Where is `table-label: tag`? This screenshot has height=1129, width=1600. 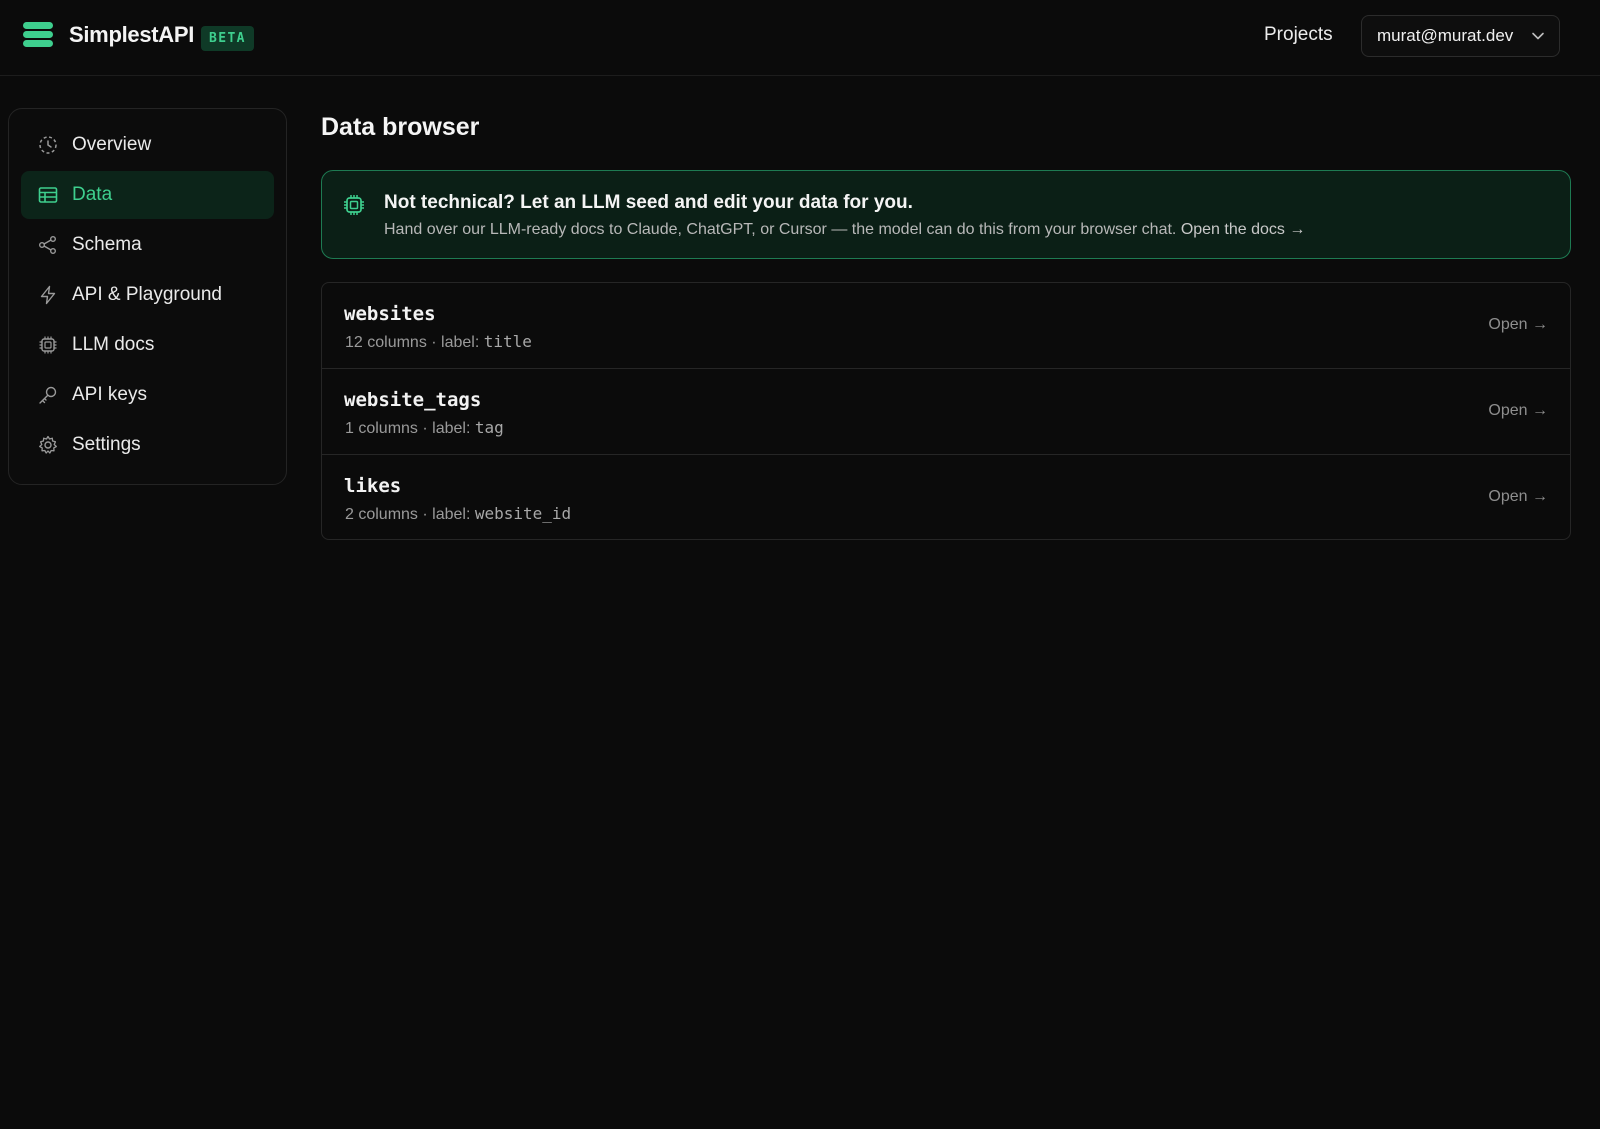 table-label: tag is located at coordinates (489, 427).